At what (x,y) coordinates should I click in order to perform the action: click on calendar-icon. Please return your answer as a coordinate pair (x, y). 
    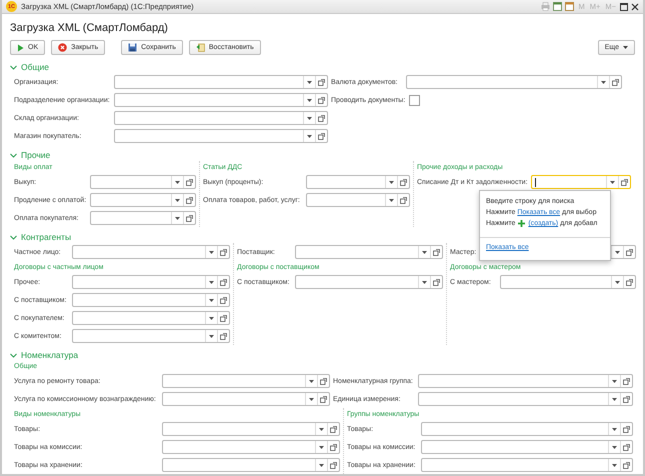
    Looking at the image, I should click on (569, 6).